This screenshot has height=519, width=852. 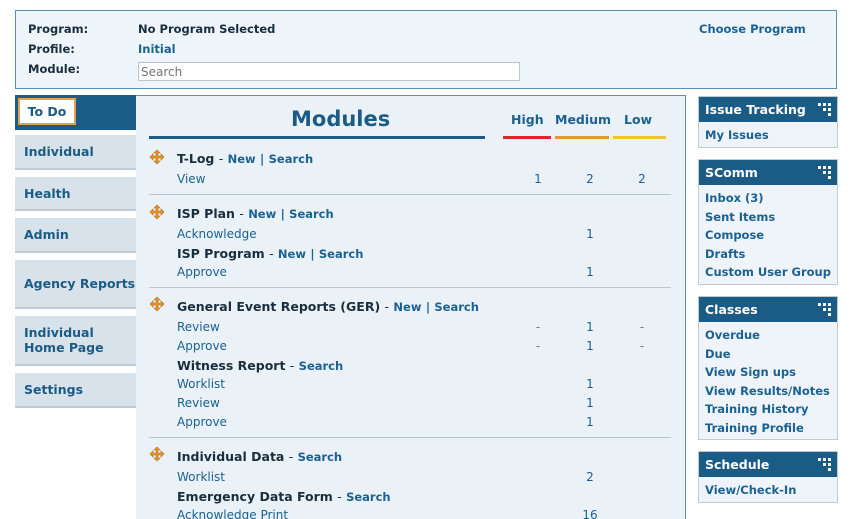 What do you see at coordinates (232, 513) in the screenshot?
I see `emergency-acknowledge-print-link: Acknowledge Print` at bounding box center [232, 513].